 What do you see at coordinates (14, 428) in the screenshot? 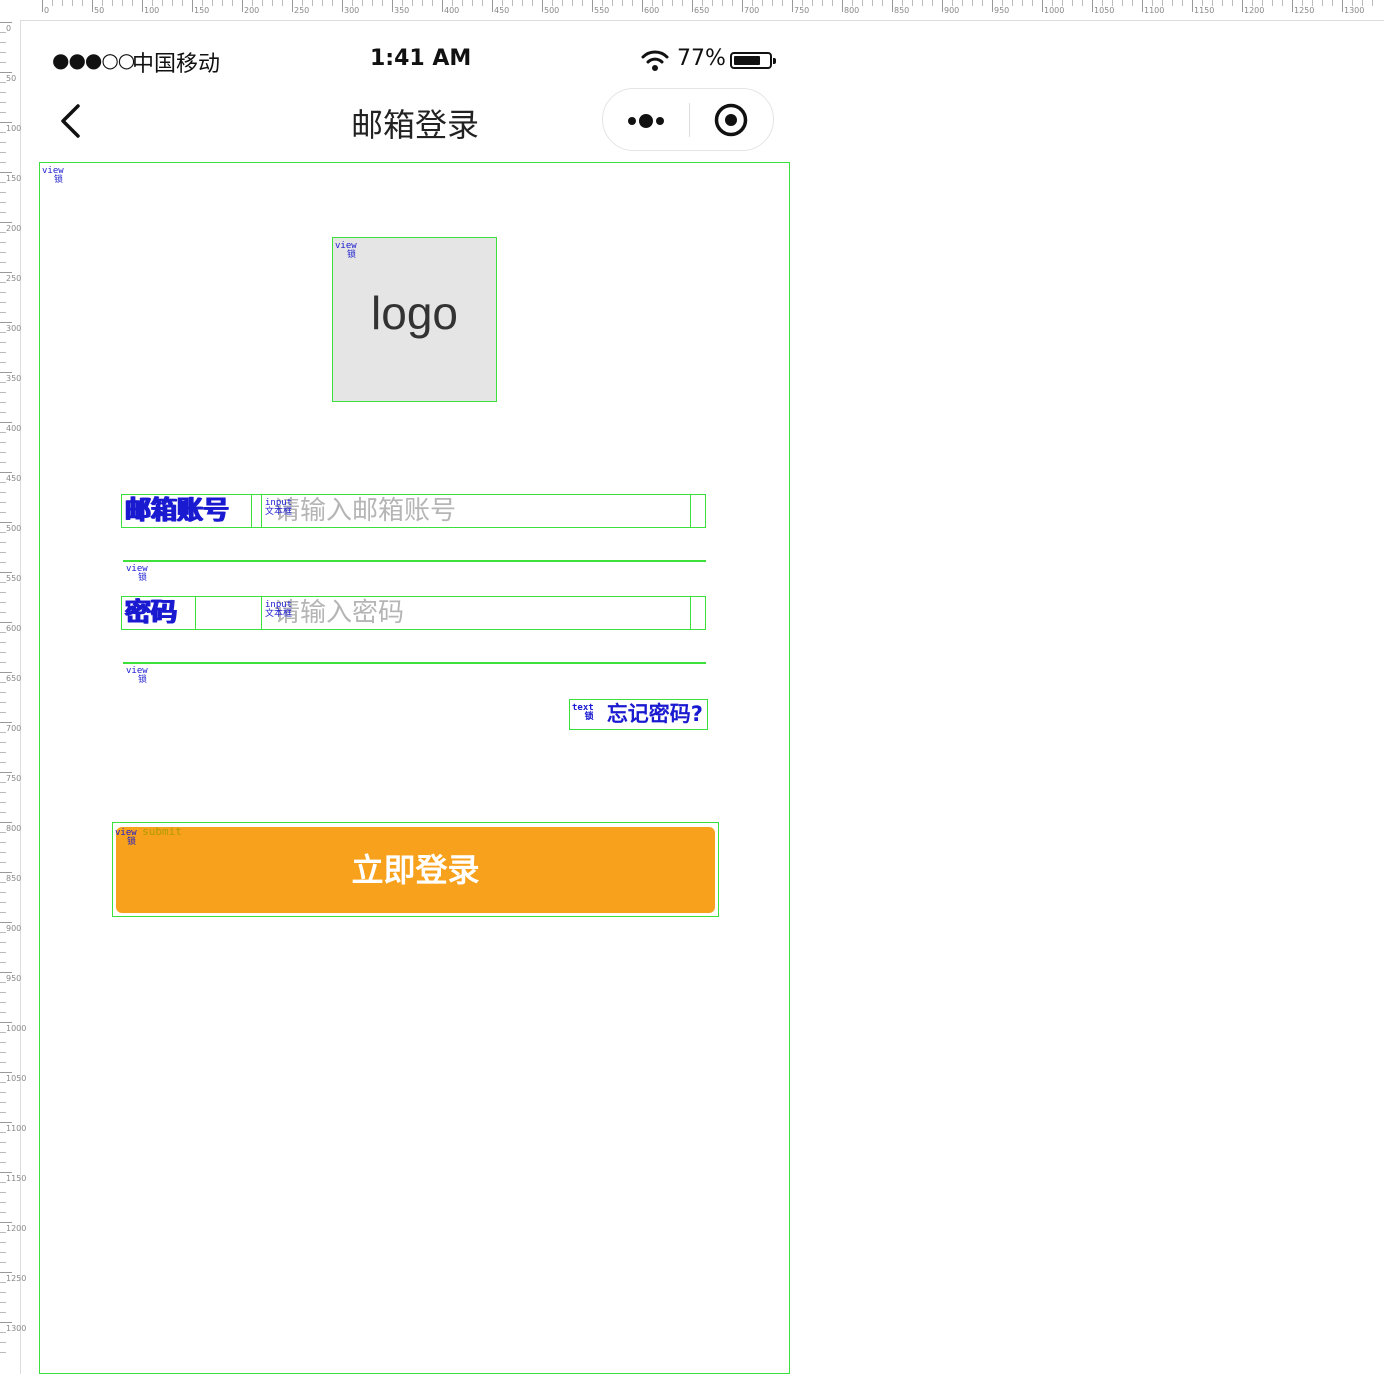
I see `ruler-label: 400` at bounding box center [14, 428].